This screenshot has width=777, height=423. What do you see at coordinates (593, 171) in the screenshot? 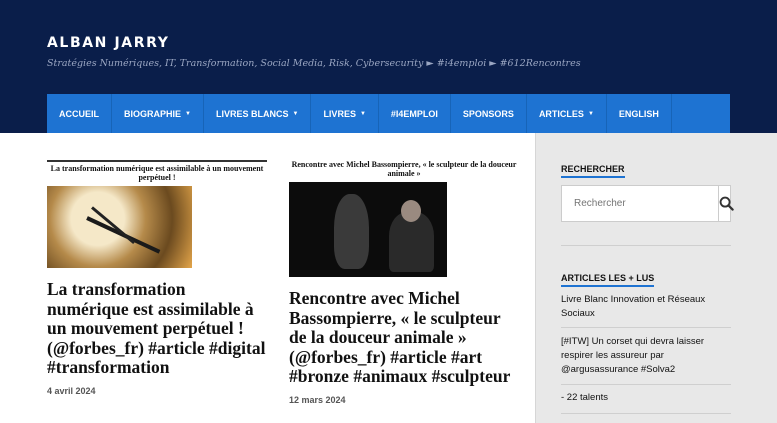
I see `search-widget-title: RECHERCHER` at bounding box center [593, 171].